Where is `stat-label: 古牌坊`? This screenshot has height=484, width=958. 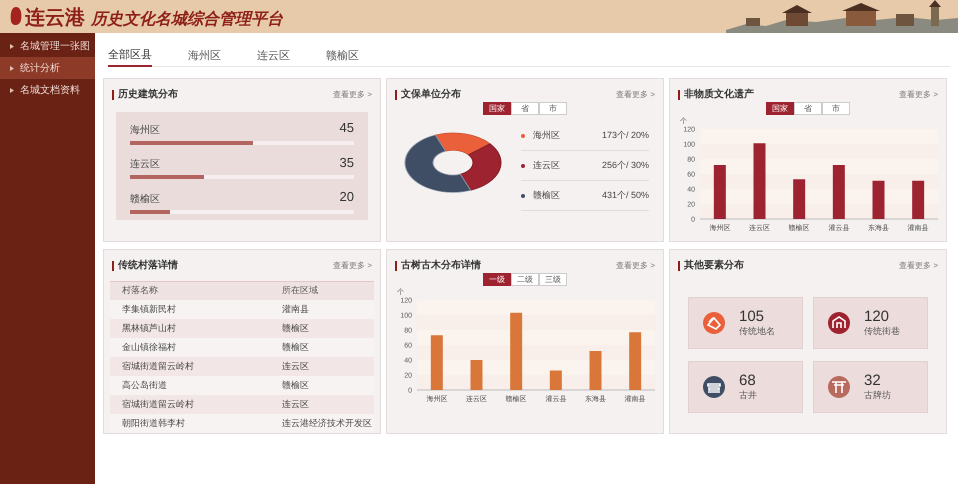
stat-label: 古牌坊 is located at coordinates (877, 395).